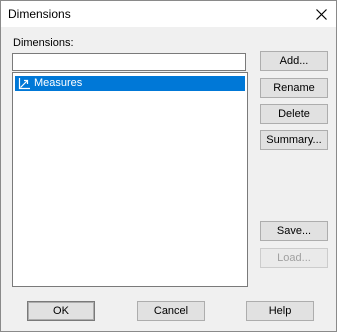 Image resolution: width=337 pixels, height=332 pixels. What do you see at coordinates (58, 83) in the screenshot?
I see `list-item-label: Measures` at bounding box center [58, 83].